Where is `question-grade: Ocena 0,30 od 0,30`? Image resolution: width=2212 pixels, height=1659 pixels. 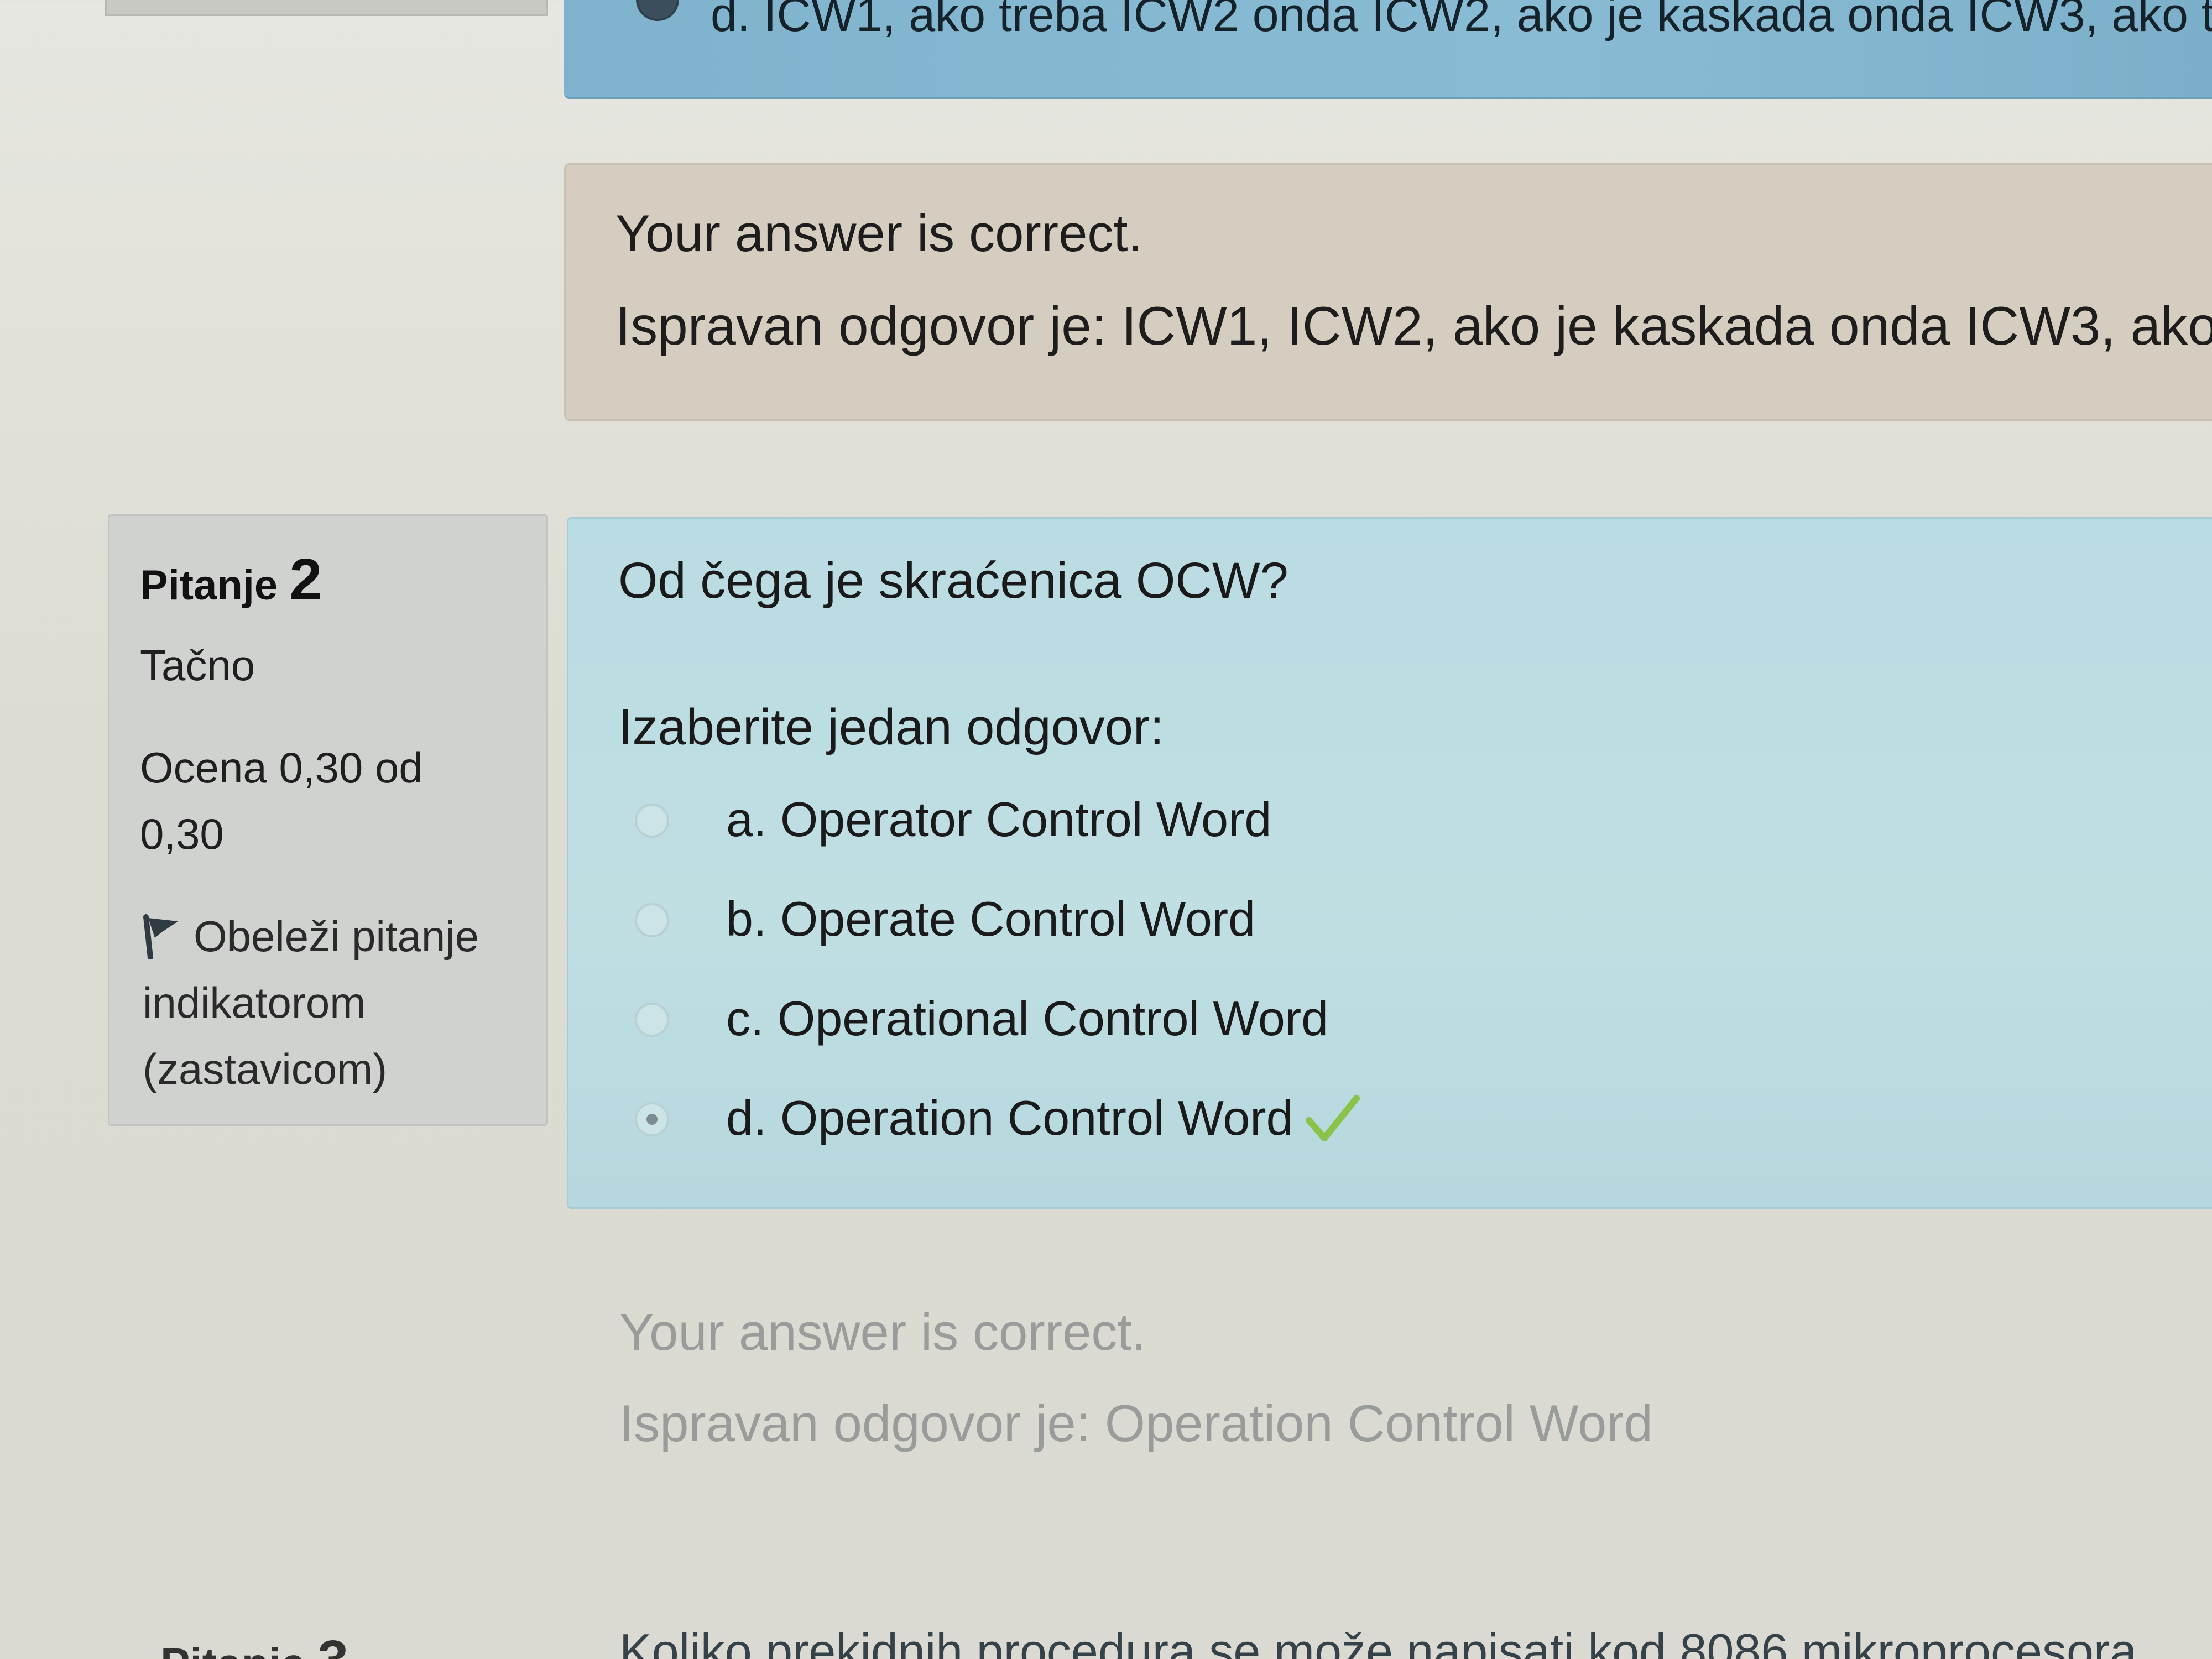 question-grade: Ocena 0,30 od 0,30 is located at coordinates (282, 801).